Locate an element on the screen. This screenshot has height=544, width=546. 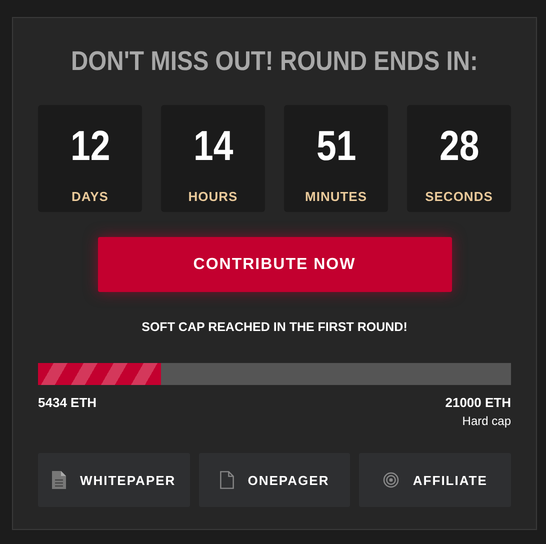
countdown-value: 12 is located at coordinates (90, 146).